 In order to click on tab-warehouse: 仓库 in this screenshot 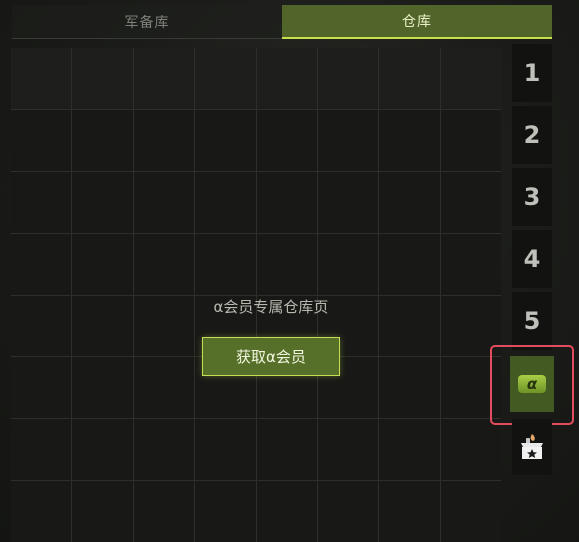, I will do `click(417, 22)`.